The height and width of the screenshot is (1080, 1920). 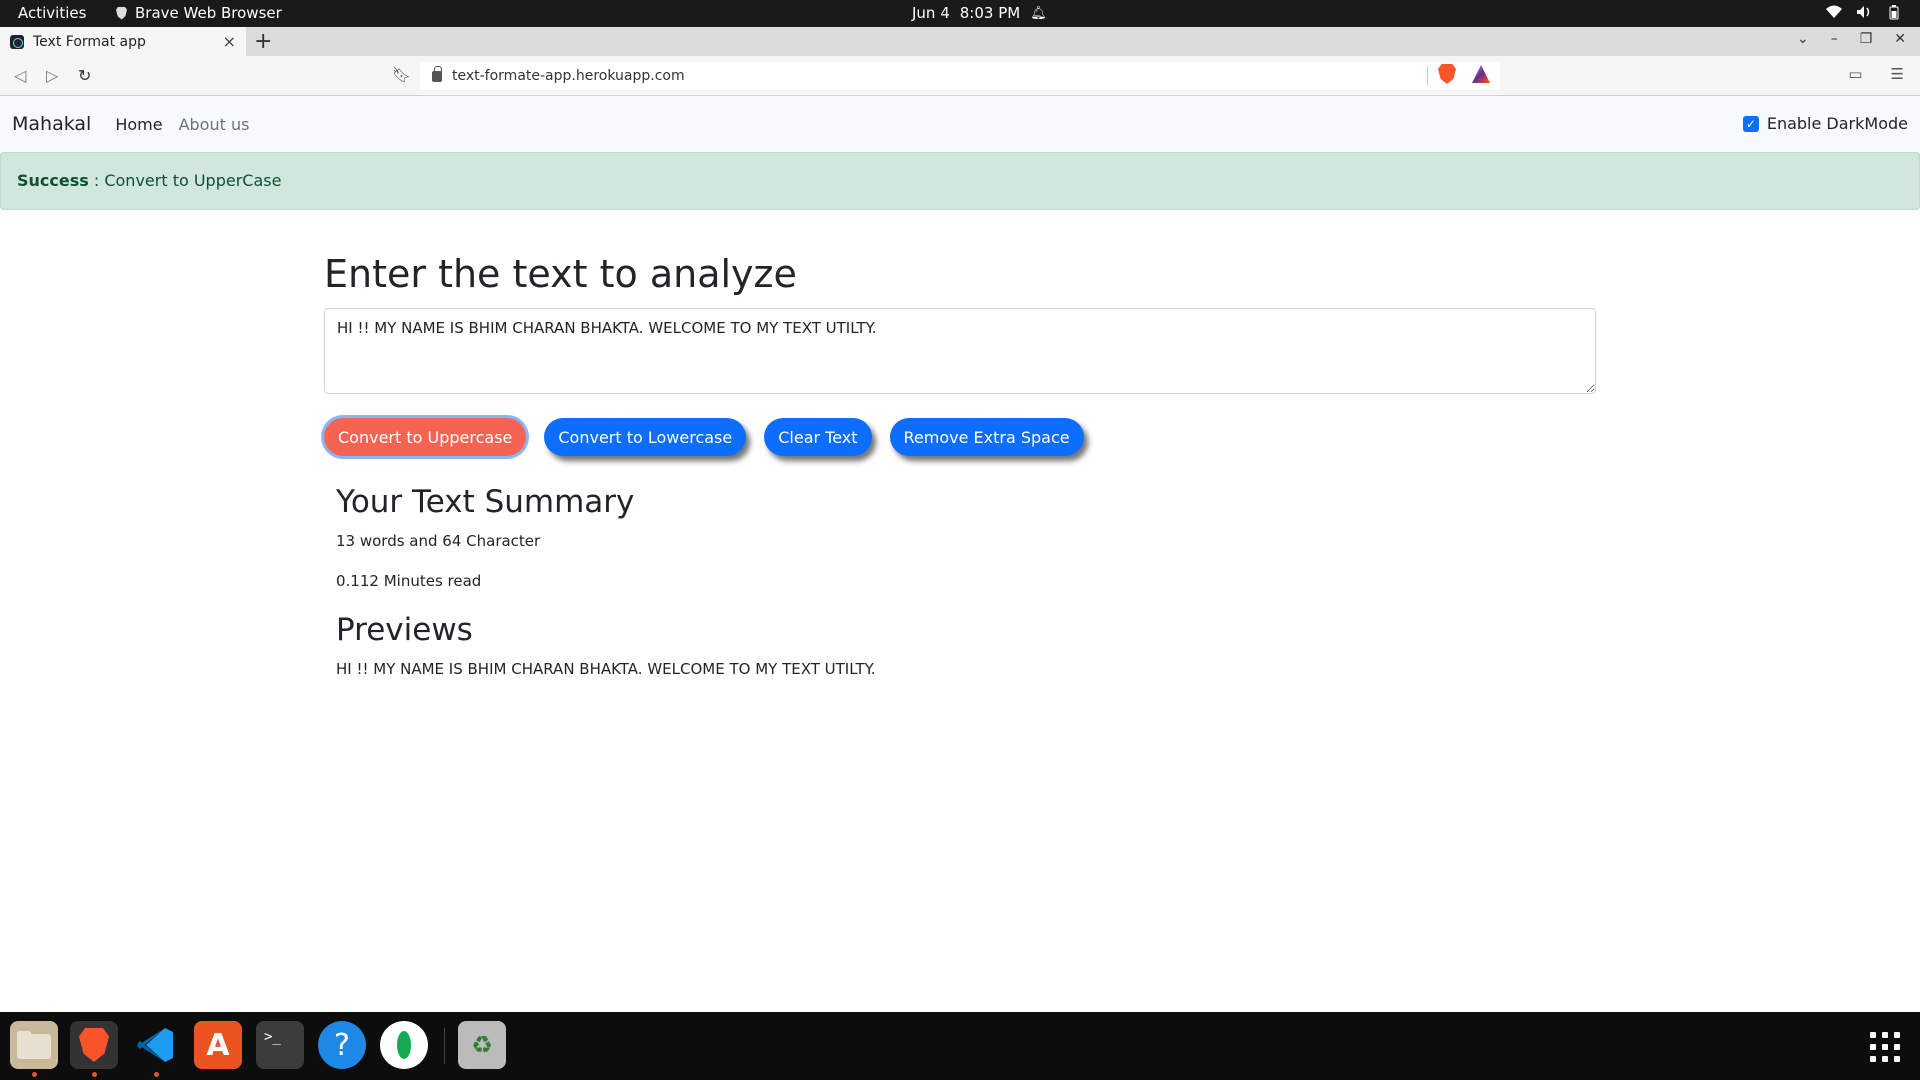 I want to click on wallet-icon: ▭, so click(x=1855, y=74).